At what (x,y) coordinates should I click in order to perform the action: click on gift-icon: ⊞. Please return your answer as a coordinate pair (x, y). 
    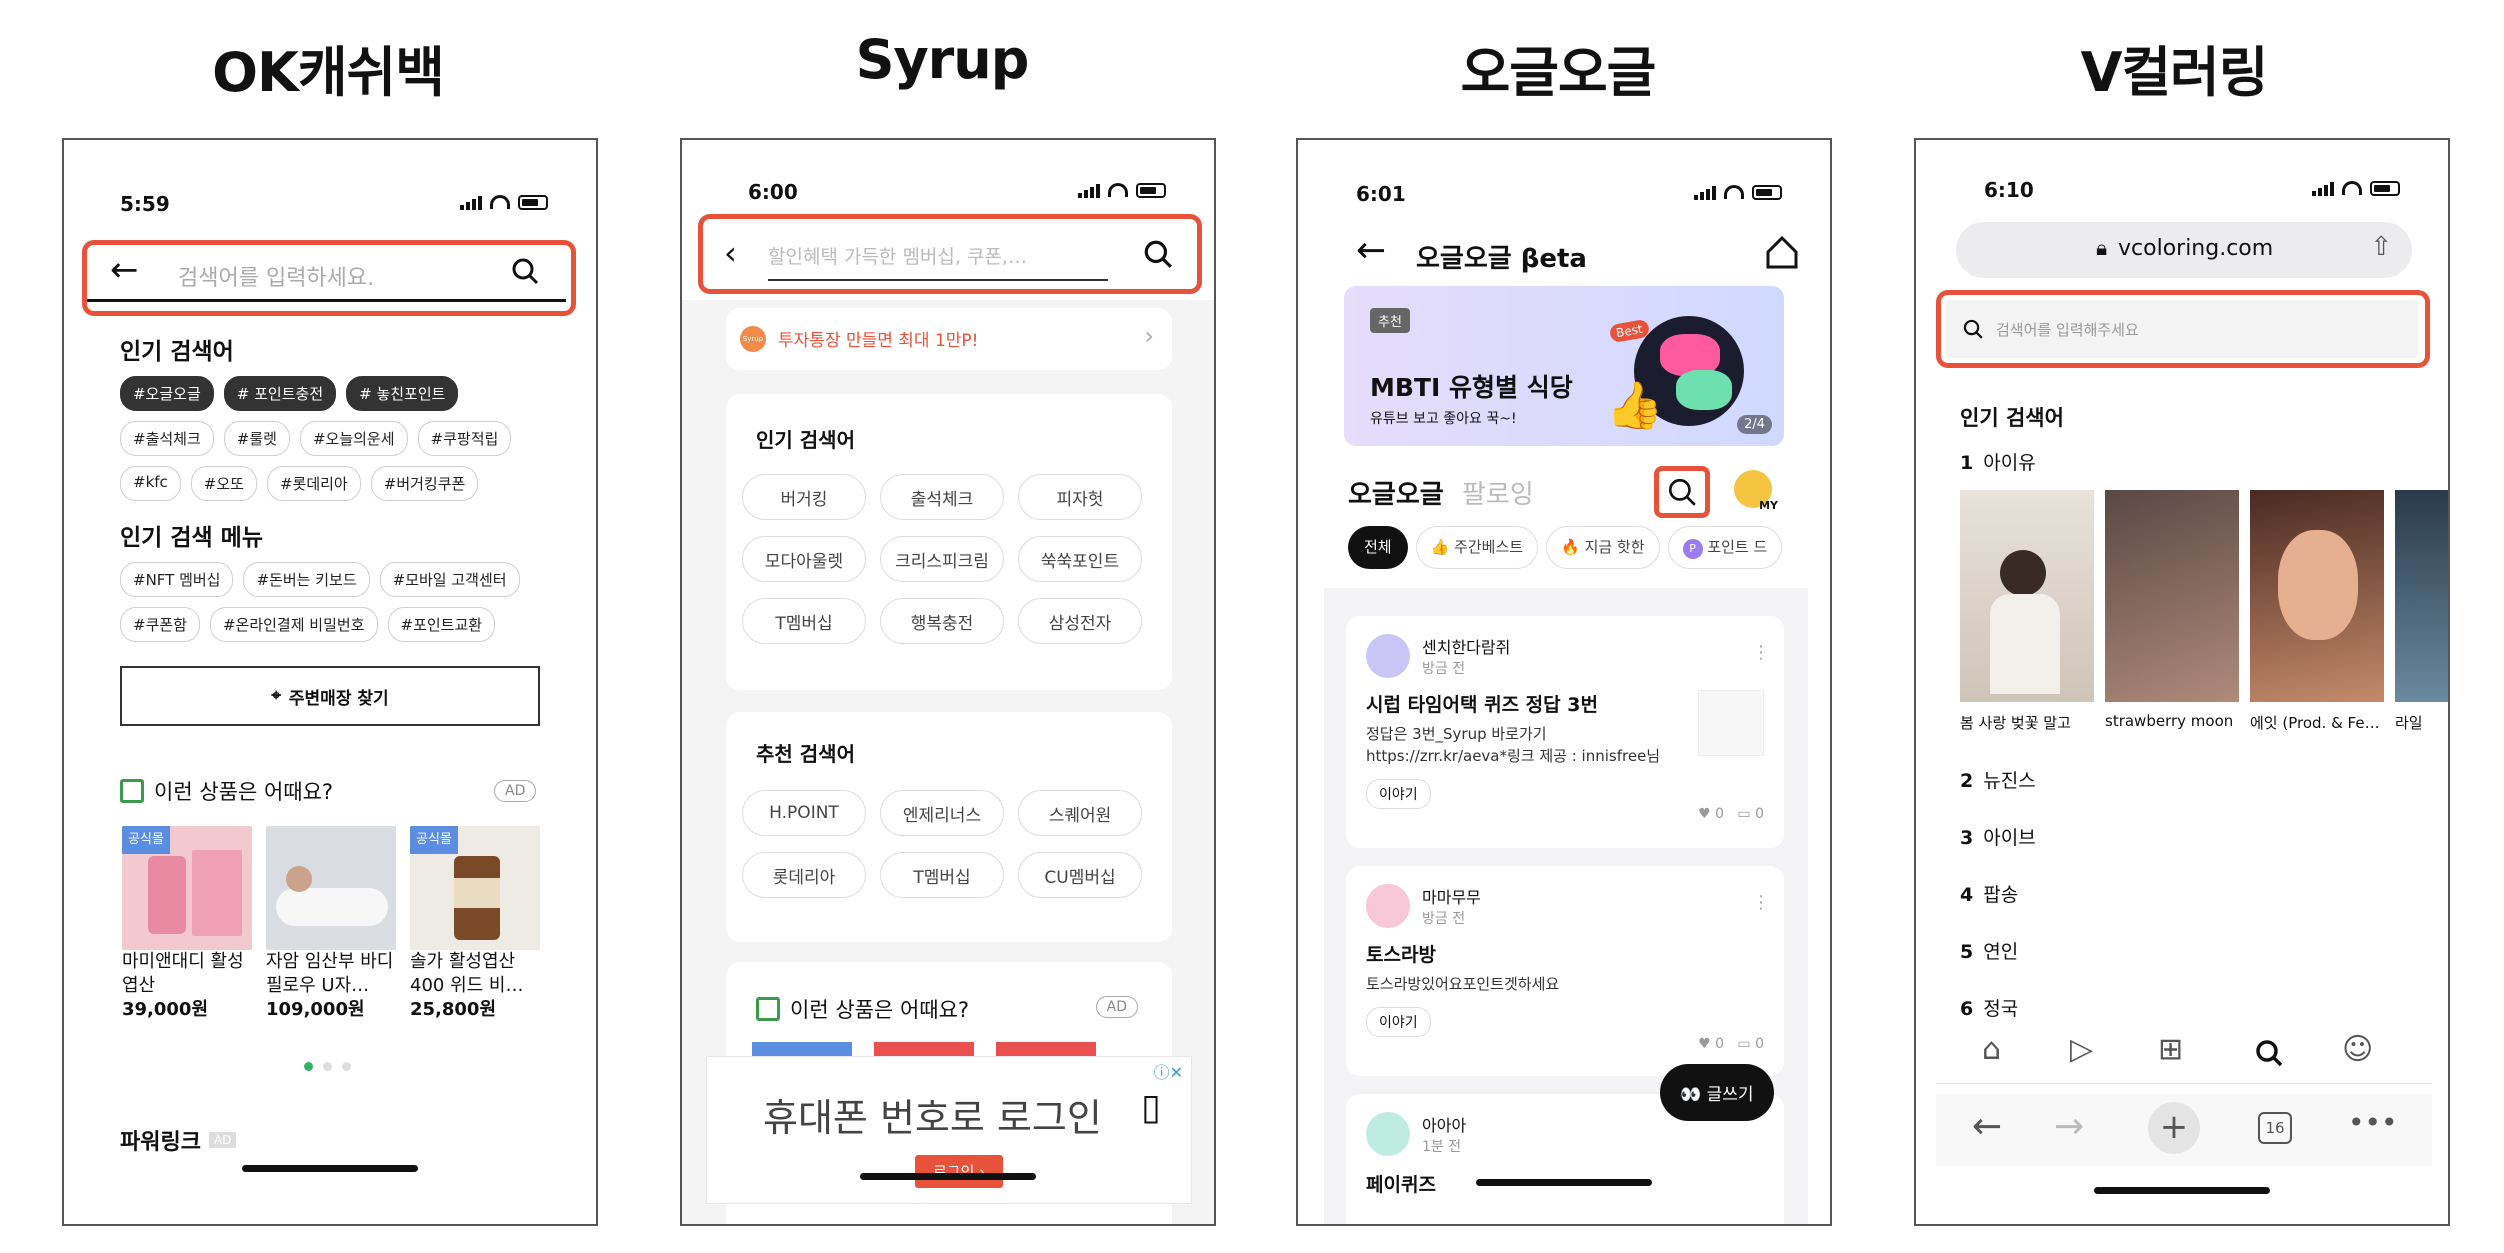
    Looking at the image, I should click on (2170, 1049).